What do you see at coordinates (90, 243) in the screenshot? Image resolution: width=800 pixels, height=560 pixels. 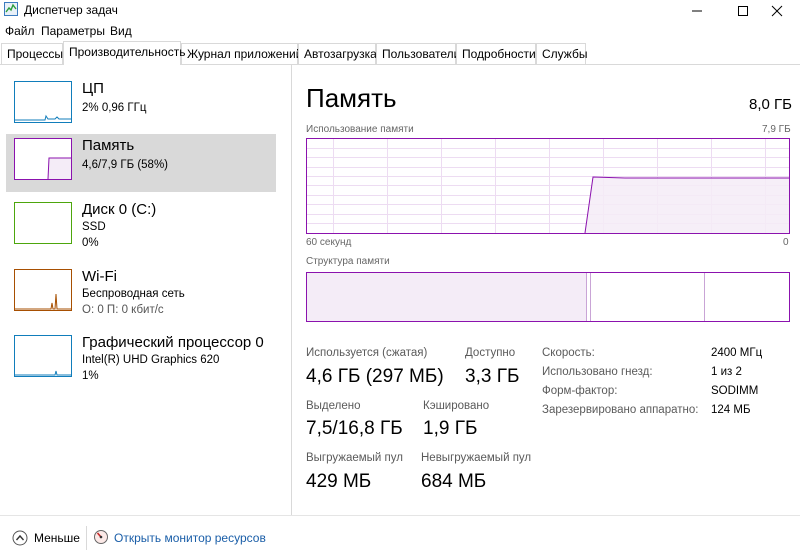 I see `resource-detail-2: 0%` at bounding box center [90, 243].